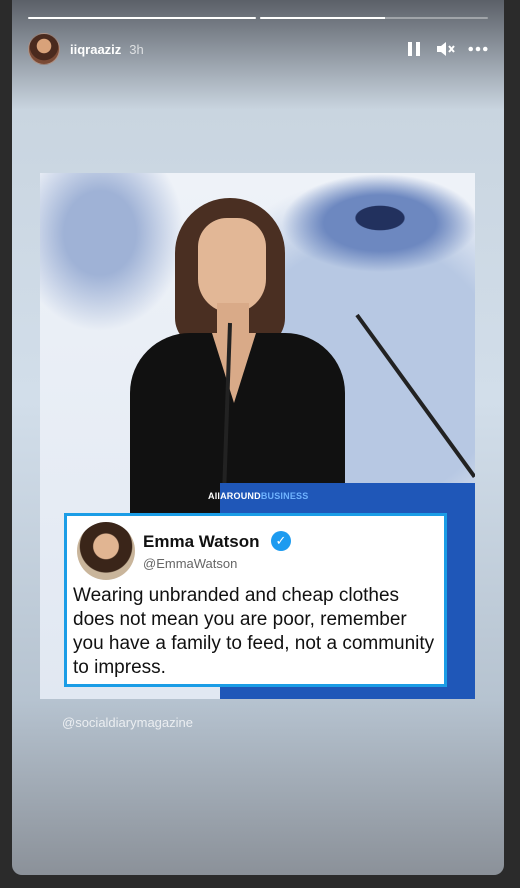 Image resolution: width=520 pixels, height=888 pixels. Describe the element at coordinates (281, 541) in the screenshot. I see `verified-icon: ✓` at that location.